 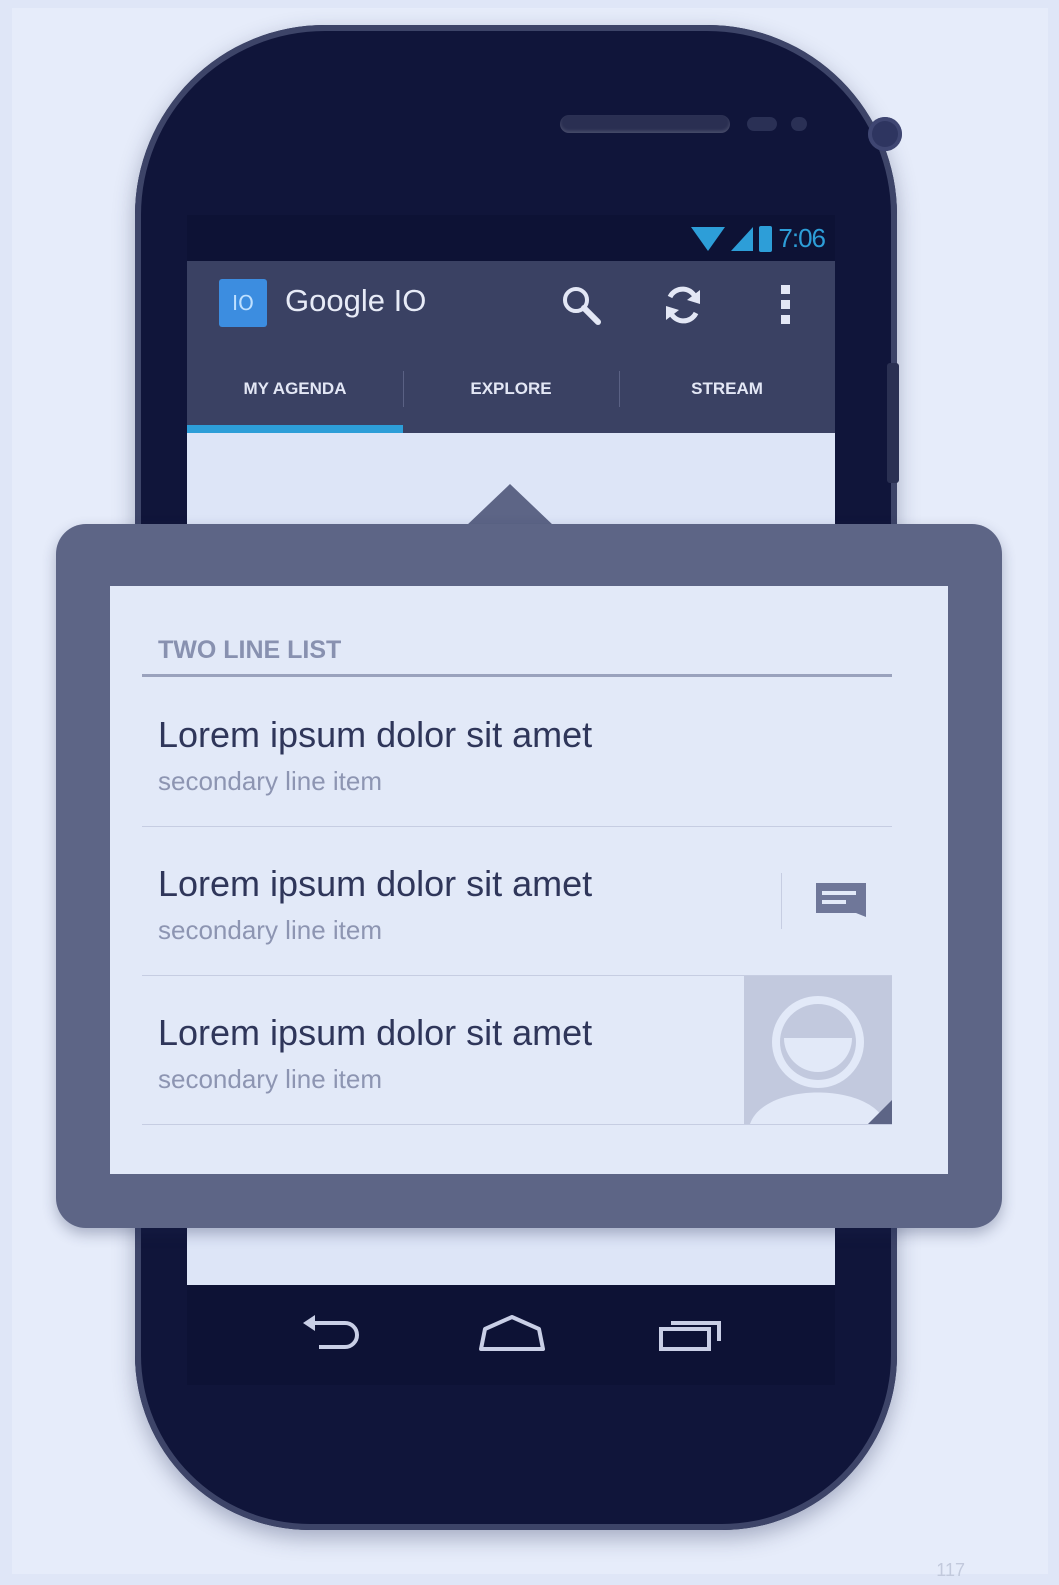 I want to click on back-icon, so click(x=331, y=1332).